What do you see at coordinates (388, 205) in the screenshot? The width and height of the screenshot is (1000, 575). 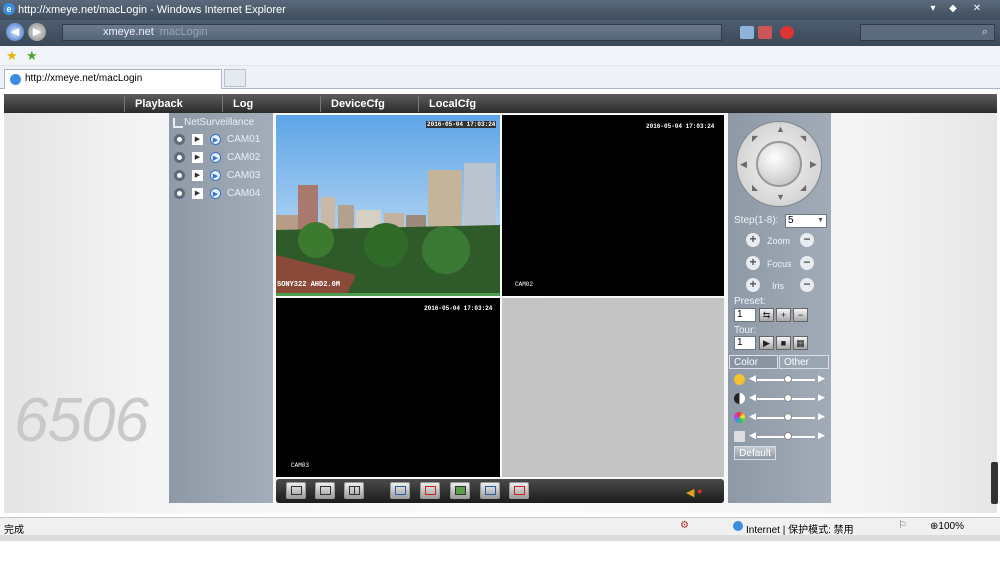 I see `video-channel-1: 2016-05-04 17:03:24 SONY322 AHD2.0M` at bounding box center [388, 205].